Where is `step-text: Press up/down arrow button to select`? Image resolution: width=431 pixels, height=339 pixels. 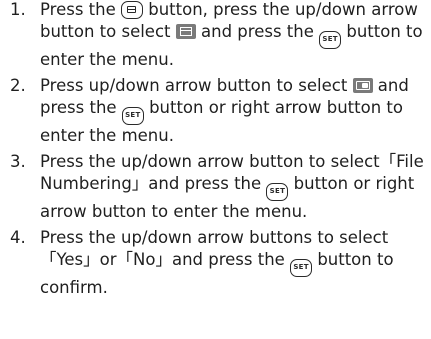 step-text: Press up/down arrow button to select is located at coordinates (194, 85).